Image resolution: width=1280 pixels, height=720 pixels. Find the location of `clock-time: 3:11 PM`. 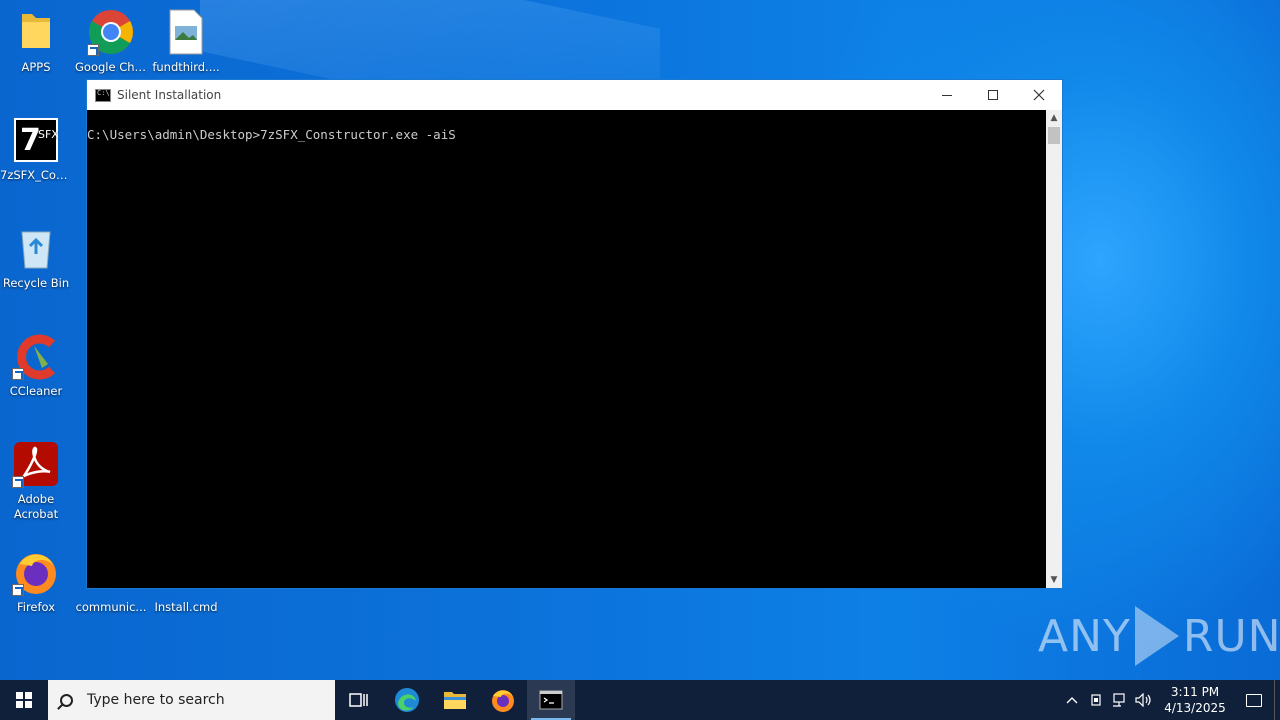

clock-time: 3:11 PM is located at coordinates (1195, 692).